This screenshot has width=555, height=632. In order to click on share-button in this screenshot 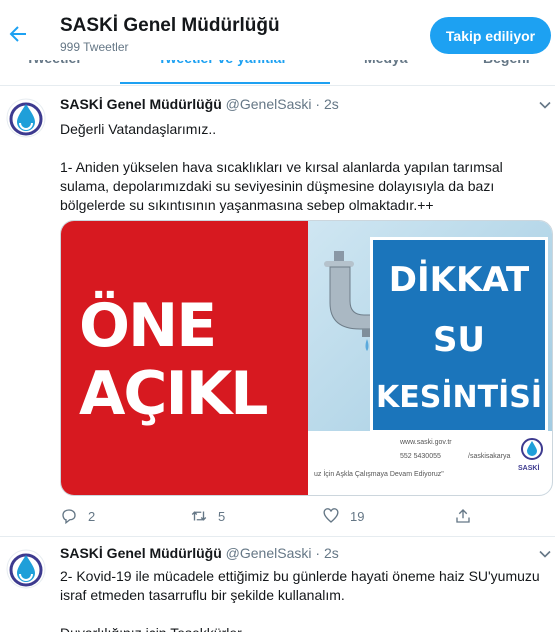, I will do `click(463, 516)`.